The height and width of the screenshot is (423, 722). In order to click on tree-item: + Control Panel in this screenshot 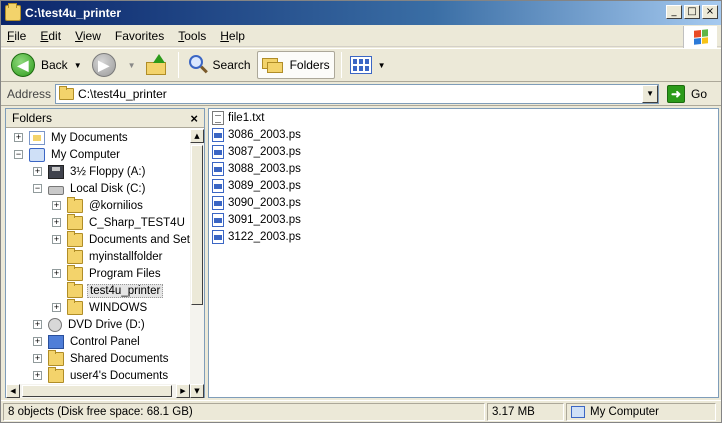, I will do `click(98, 341)`.